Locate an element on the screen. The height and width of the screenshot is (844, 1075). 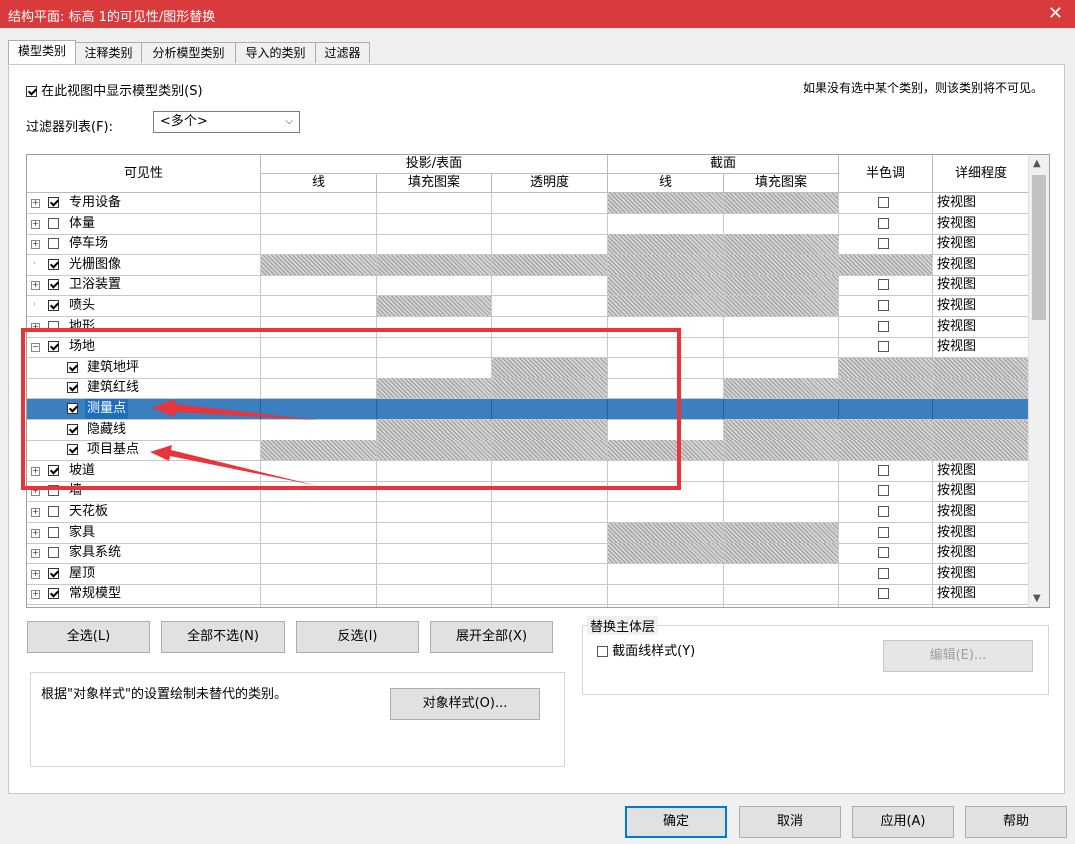
help-button: 帮助 is located at coordinates (1016, 822).